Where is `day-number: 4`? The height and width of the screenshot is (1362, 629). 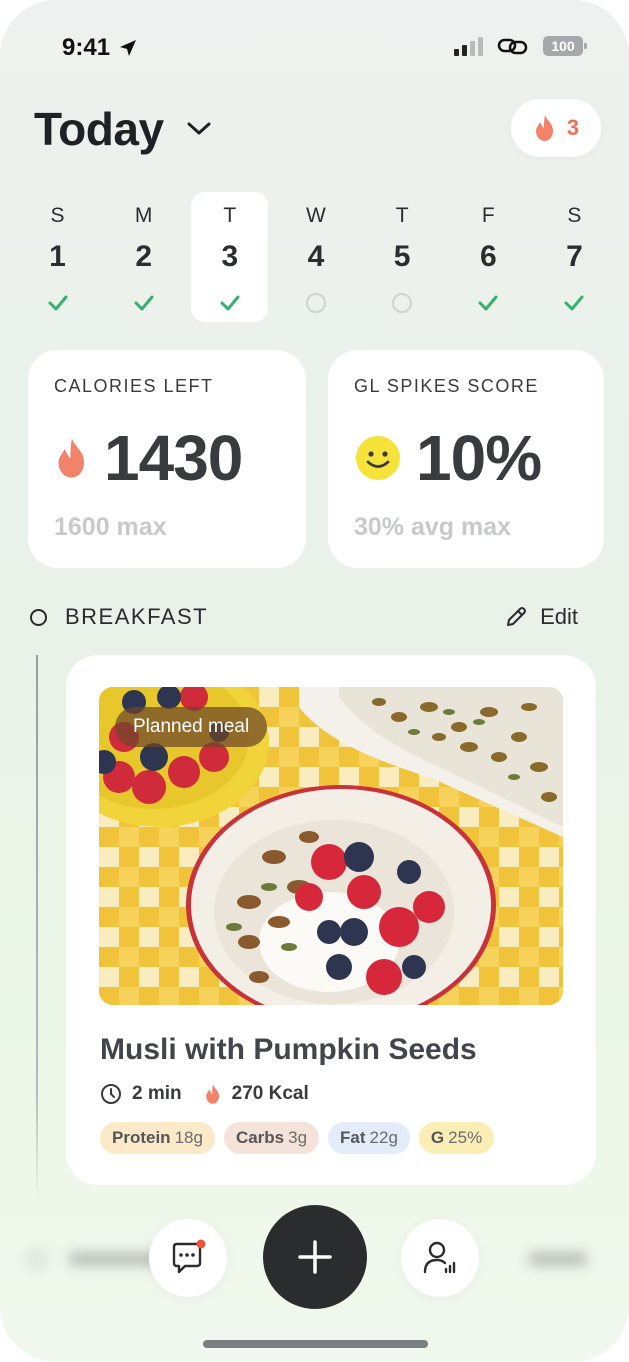
day-number: 4 is located at coordinates (316, 256).